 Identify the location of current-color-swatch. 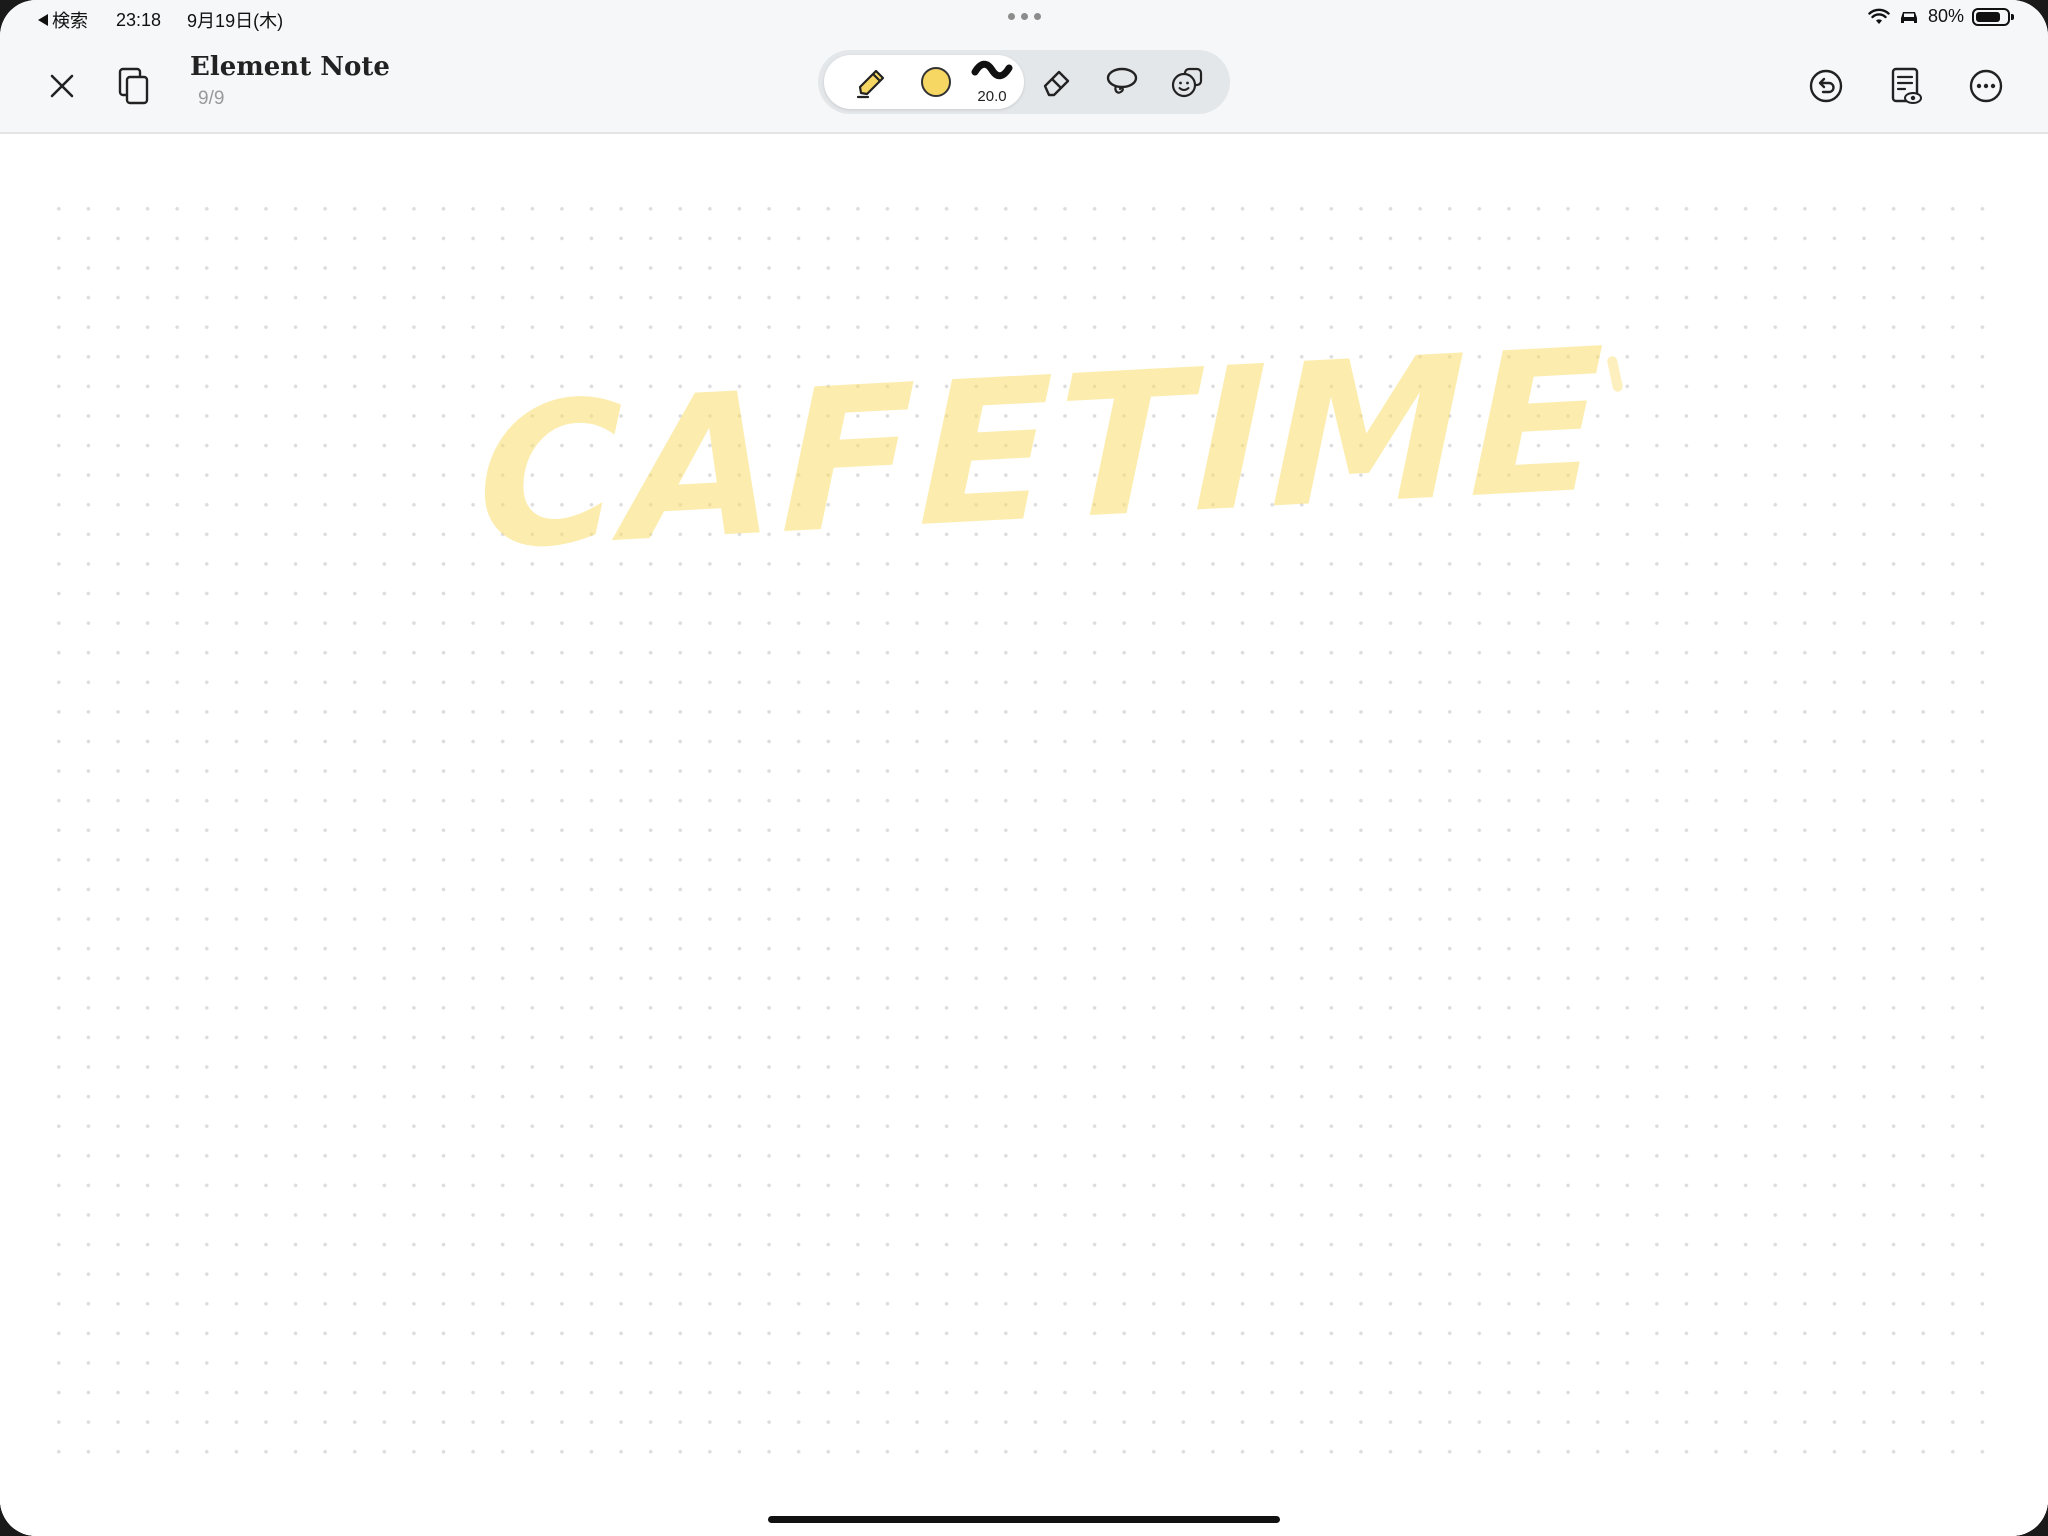
(936, 82).